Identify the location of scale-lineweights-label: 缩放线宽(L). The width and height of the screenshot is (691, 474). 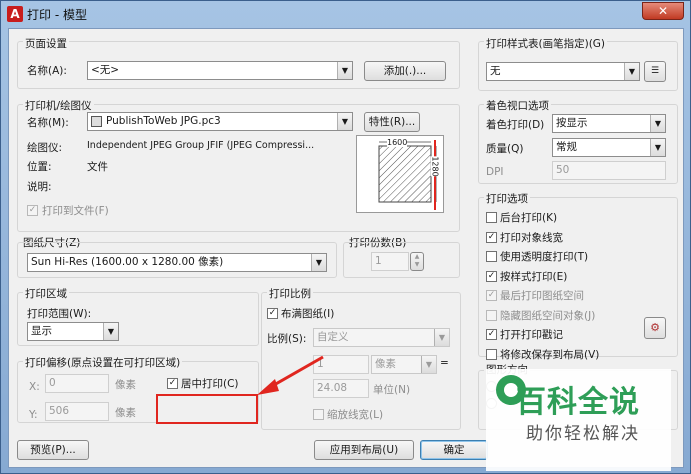
(355, 415).